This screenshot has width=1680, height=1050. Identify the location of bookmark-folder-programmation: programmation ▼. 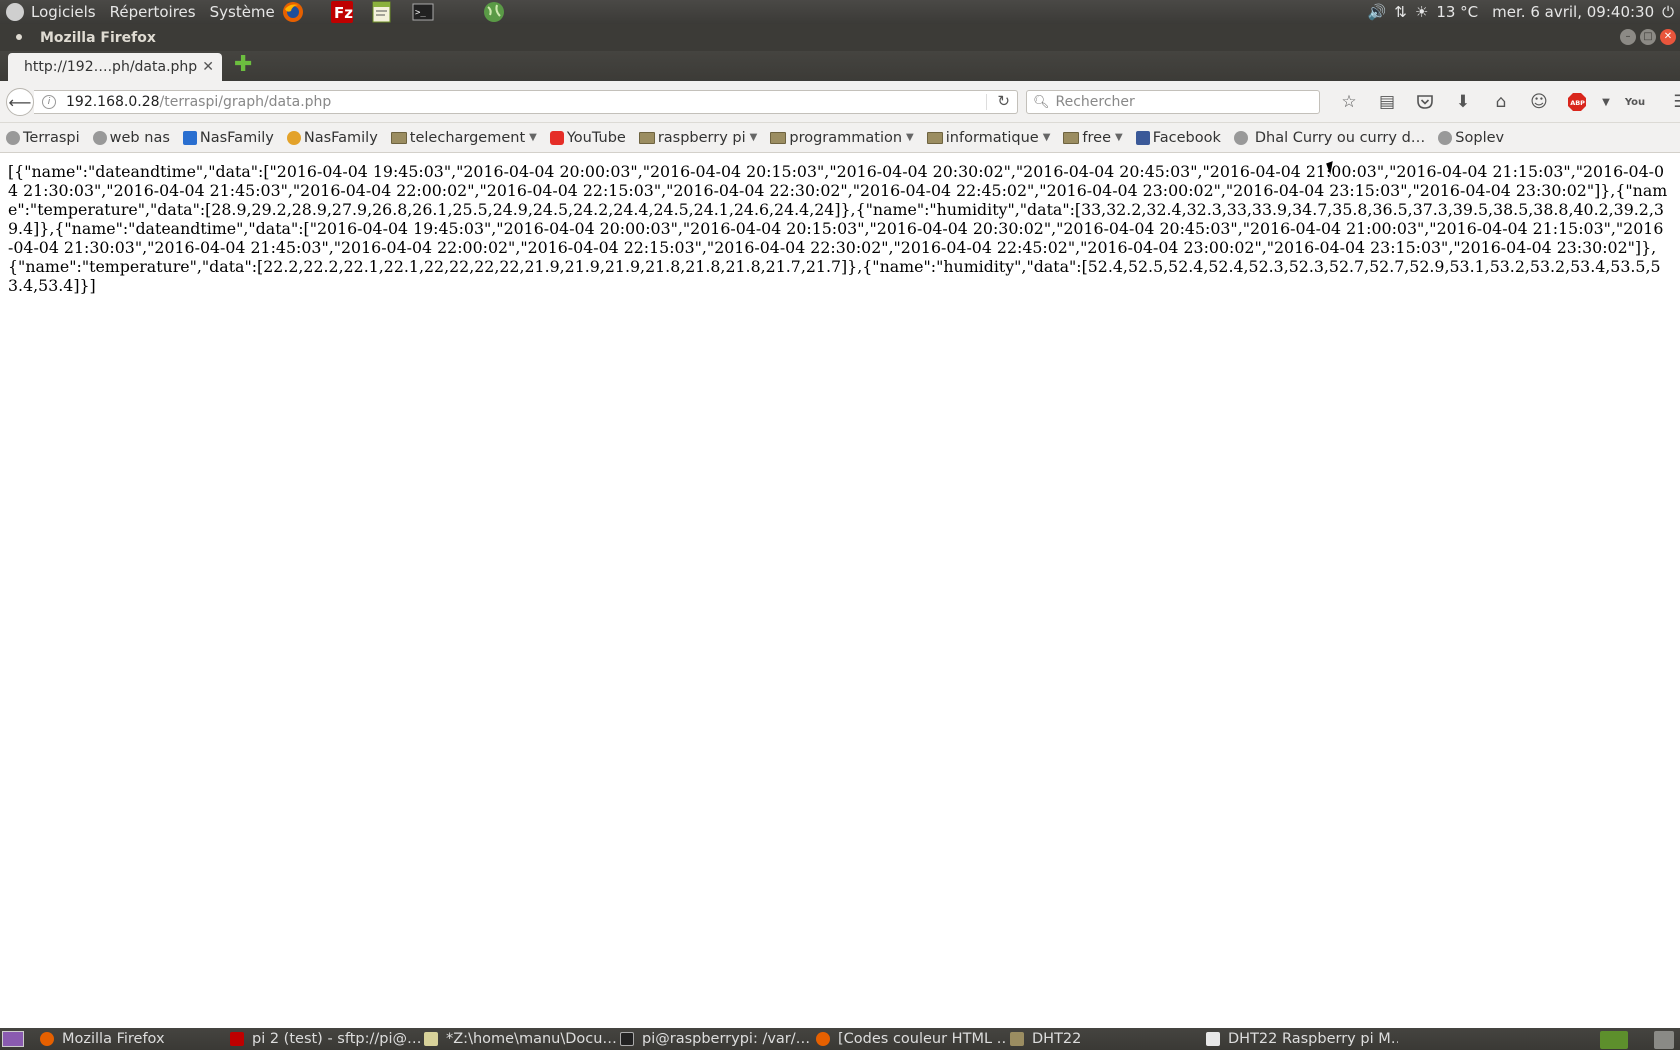
(842, 138).